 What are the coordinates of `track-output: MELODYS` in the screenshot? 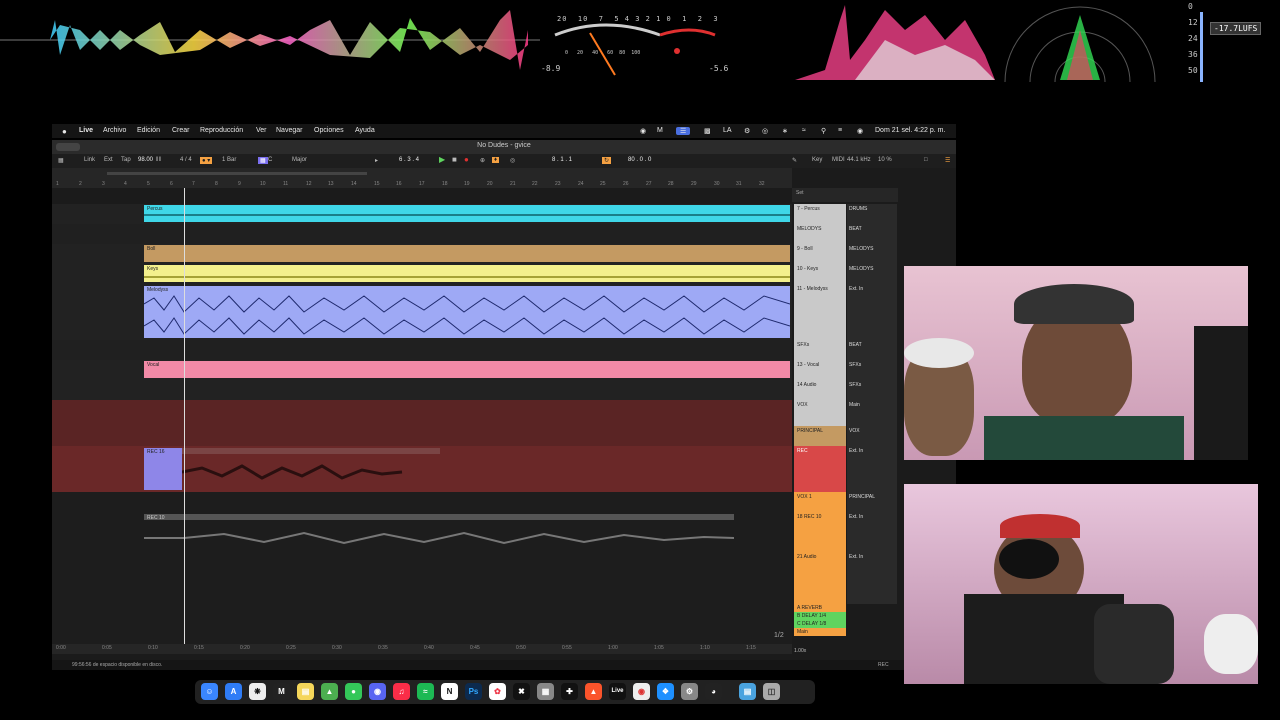 It's located at (872, 254).